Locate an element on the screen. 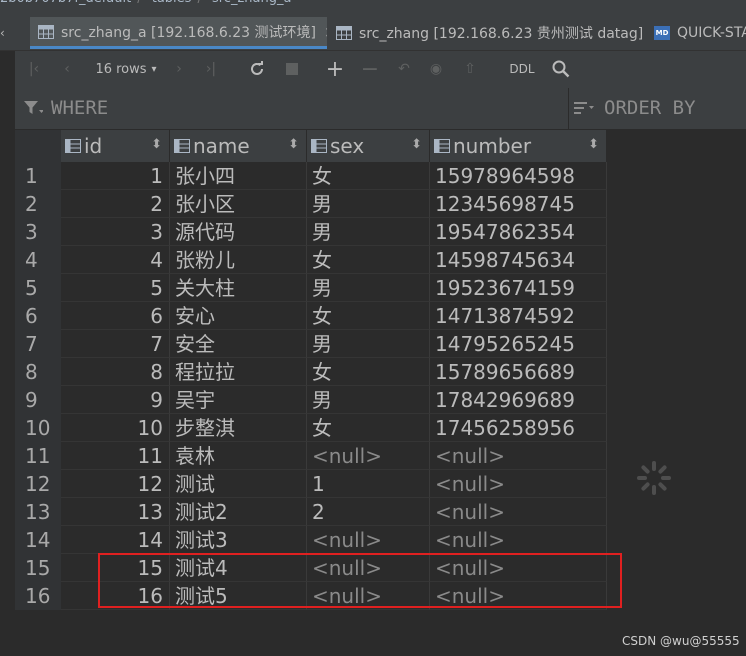 Image resolution: width=746 pixels, height=656 pixels. table-row: 3 3 源代码男 19547862354 is located at coordinates (311, 232).